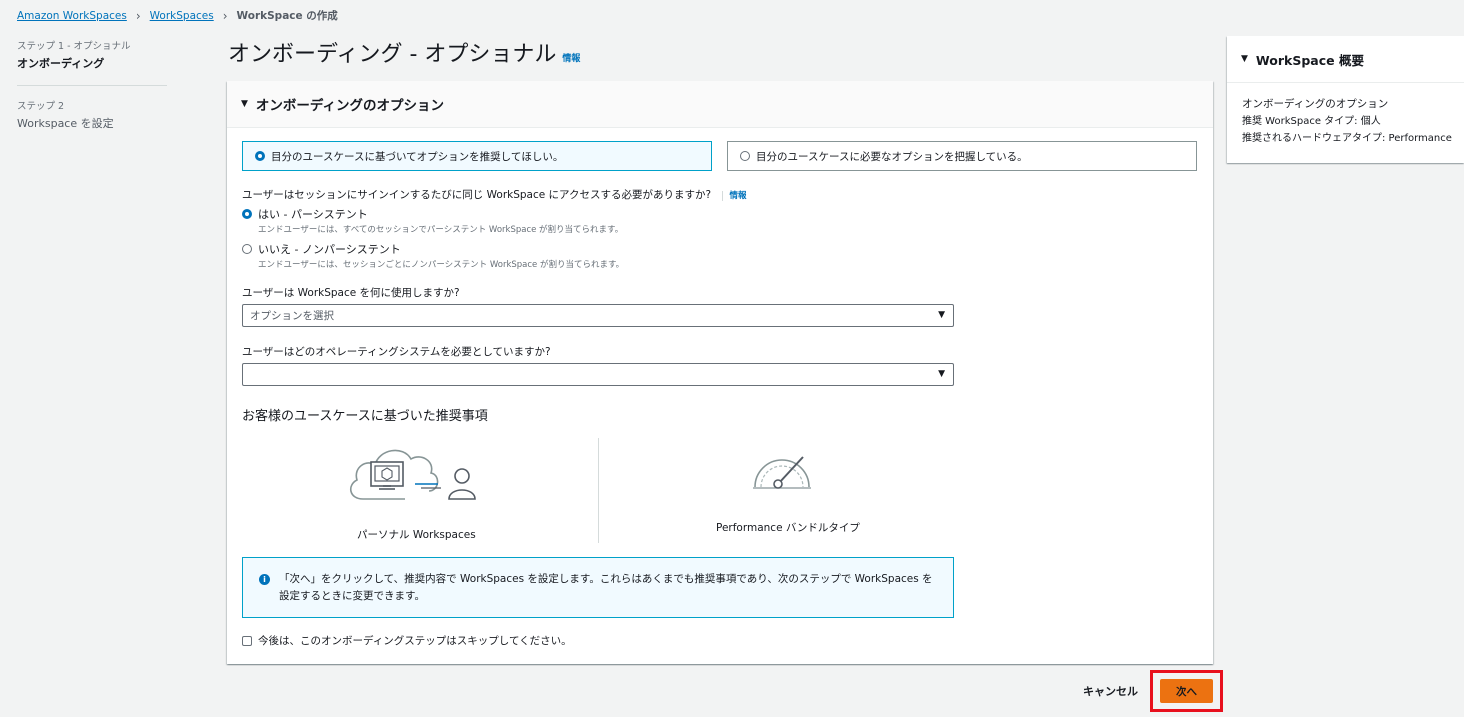 The width and height of the screenshot is (1464, 717). I want to click on option-persistent: はい - パーシステント, so click(305, 214).